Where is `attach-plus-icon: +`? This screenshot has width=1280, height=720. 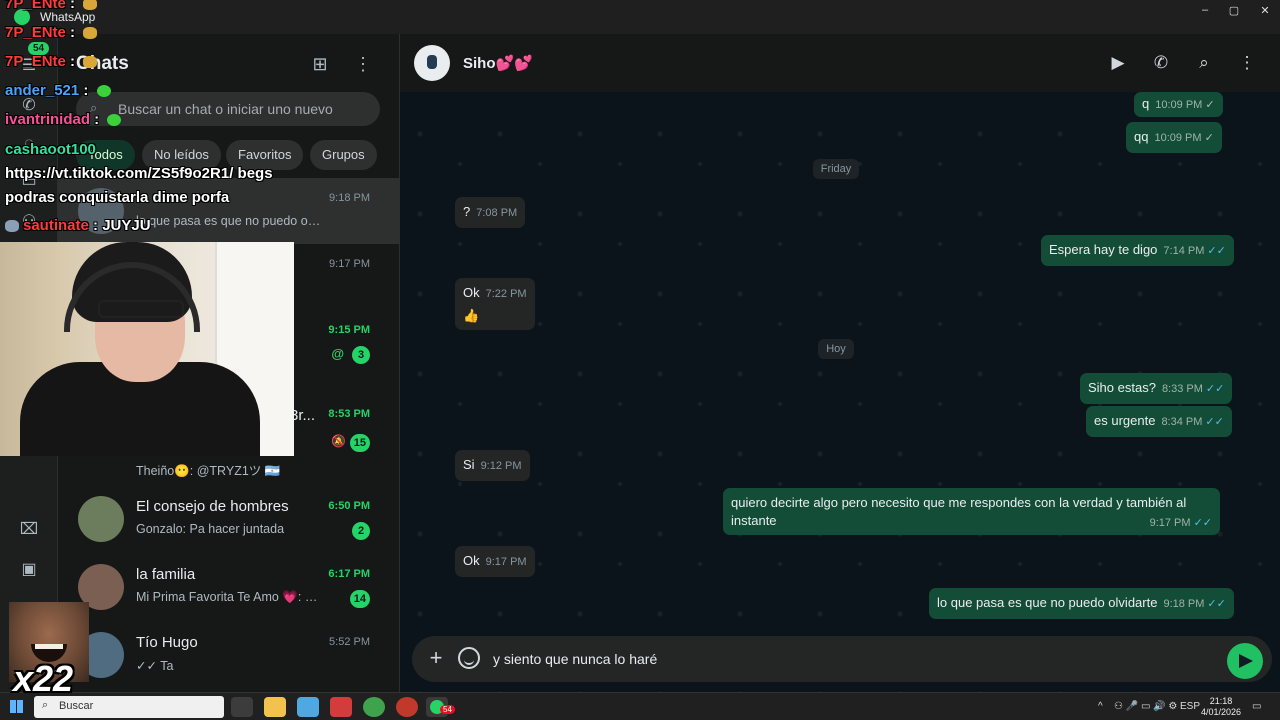
attach-plus-icon: + is located at coordinates (436, 658).